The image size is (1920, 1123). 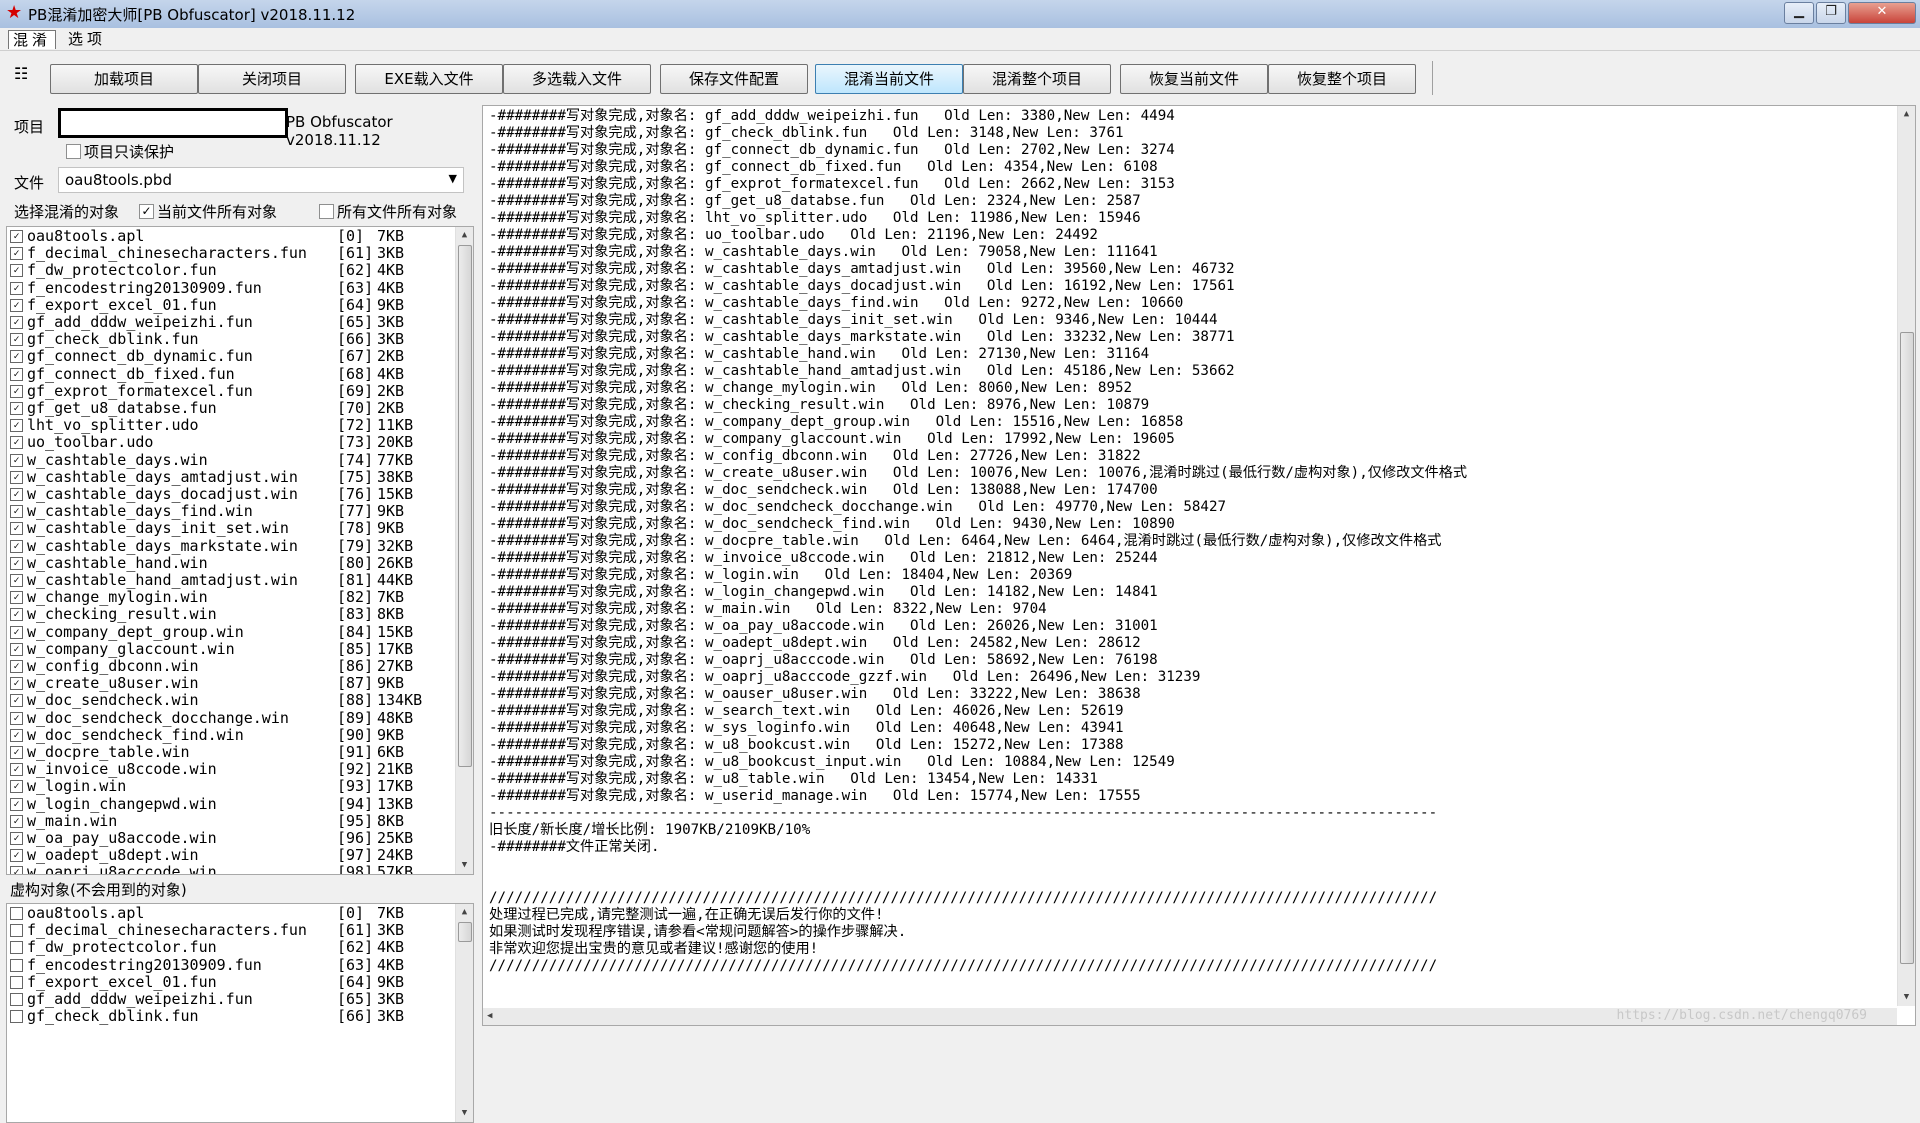 What do you see at coordinates (227, 718) in the screenshot?
I see `list-item: ✓ w_doc_sendcheck_docchange.win [89] 48KB` at bounding box center [227, 718].